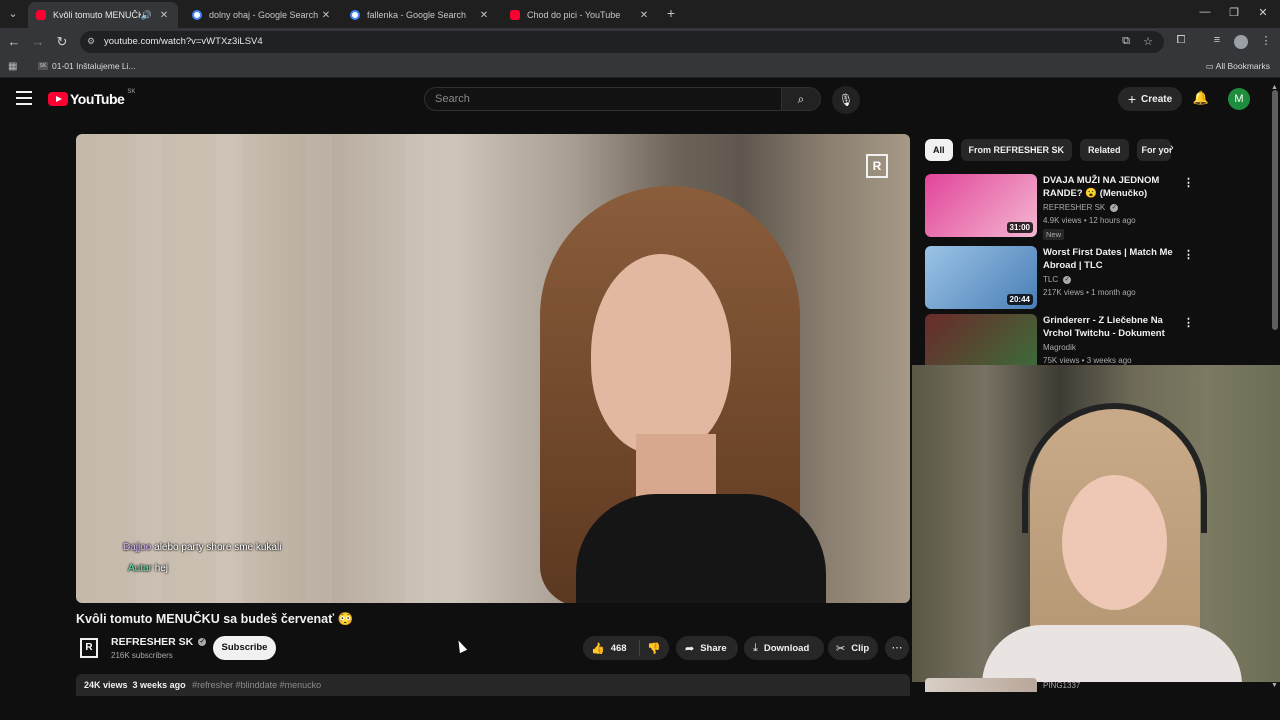 The width and height of the screenshot is (1280, 720). What do you see at coordinates (1081, 207) in the screenshot?
I see `recommended-channel: REFRESHER SK ✓` at bounding box center [1081, 207].